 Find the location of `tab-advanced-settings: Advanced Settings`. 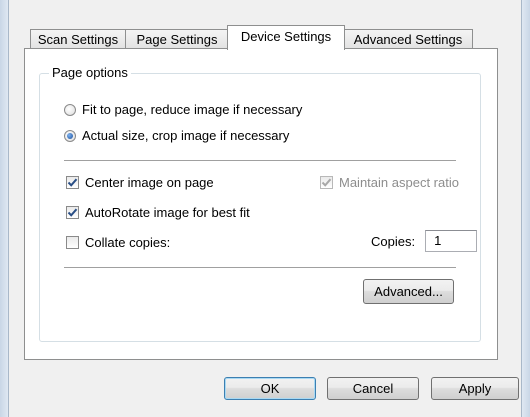

tab-advanced-settings: Advanced Settings is located at coordinates (408, 39).